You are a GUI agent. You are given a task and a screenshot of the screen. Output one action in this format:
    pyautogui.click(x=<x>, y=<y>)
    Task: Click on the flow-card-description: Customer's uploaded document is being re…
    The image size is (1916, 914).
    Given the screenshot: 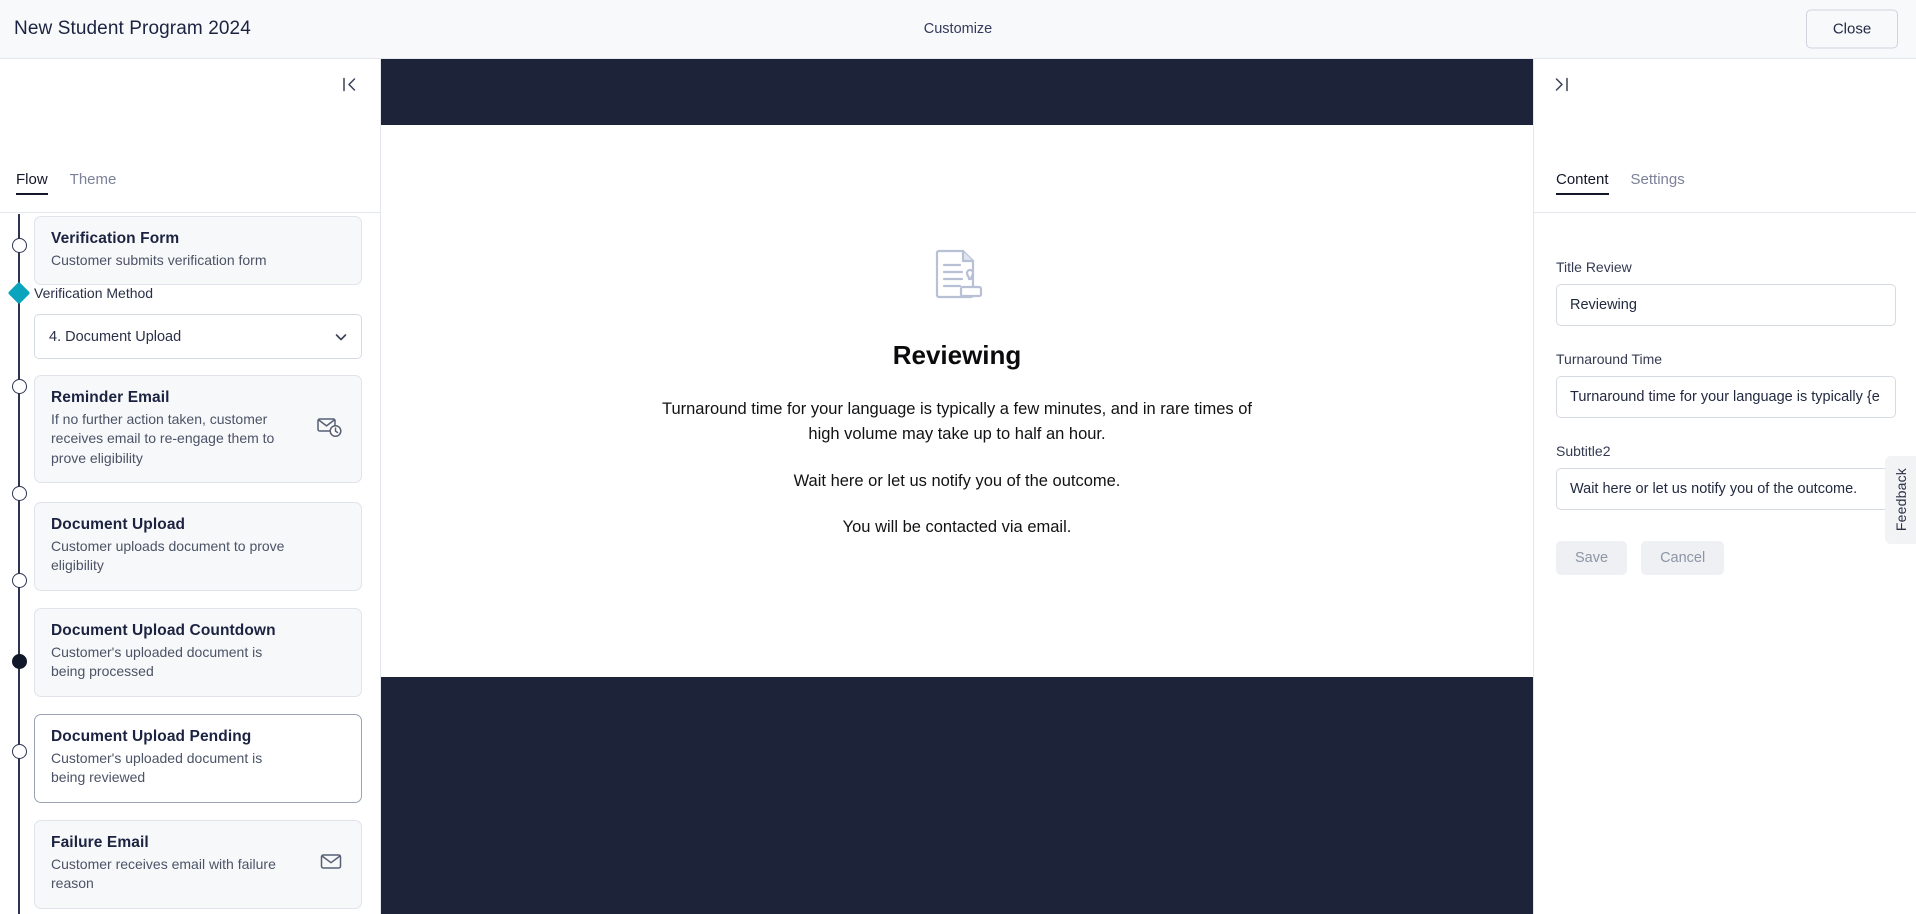 What is the action you would take?
    pyautogui.click(x=157, y=768)
    